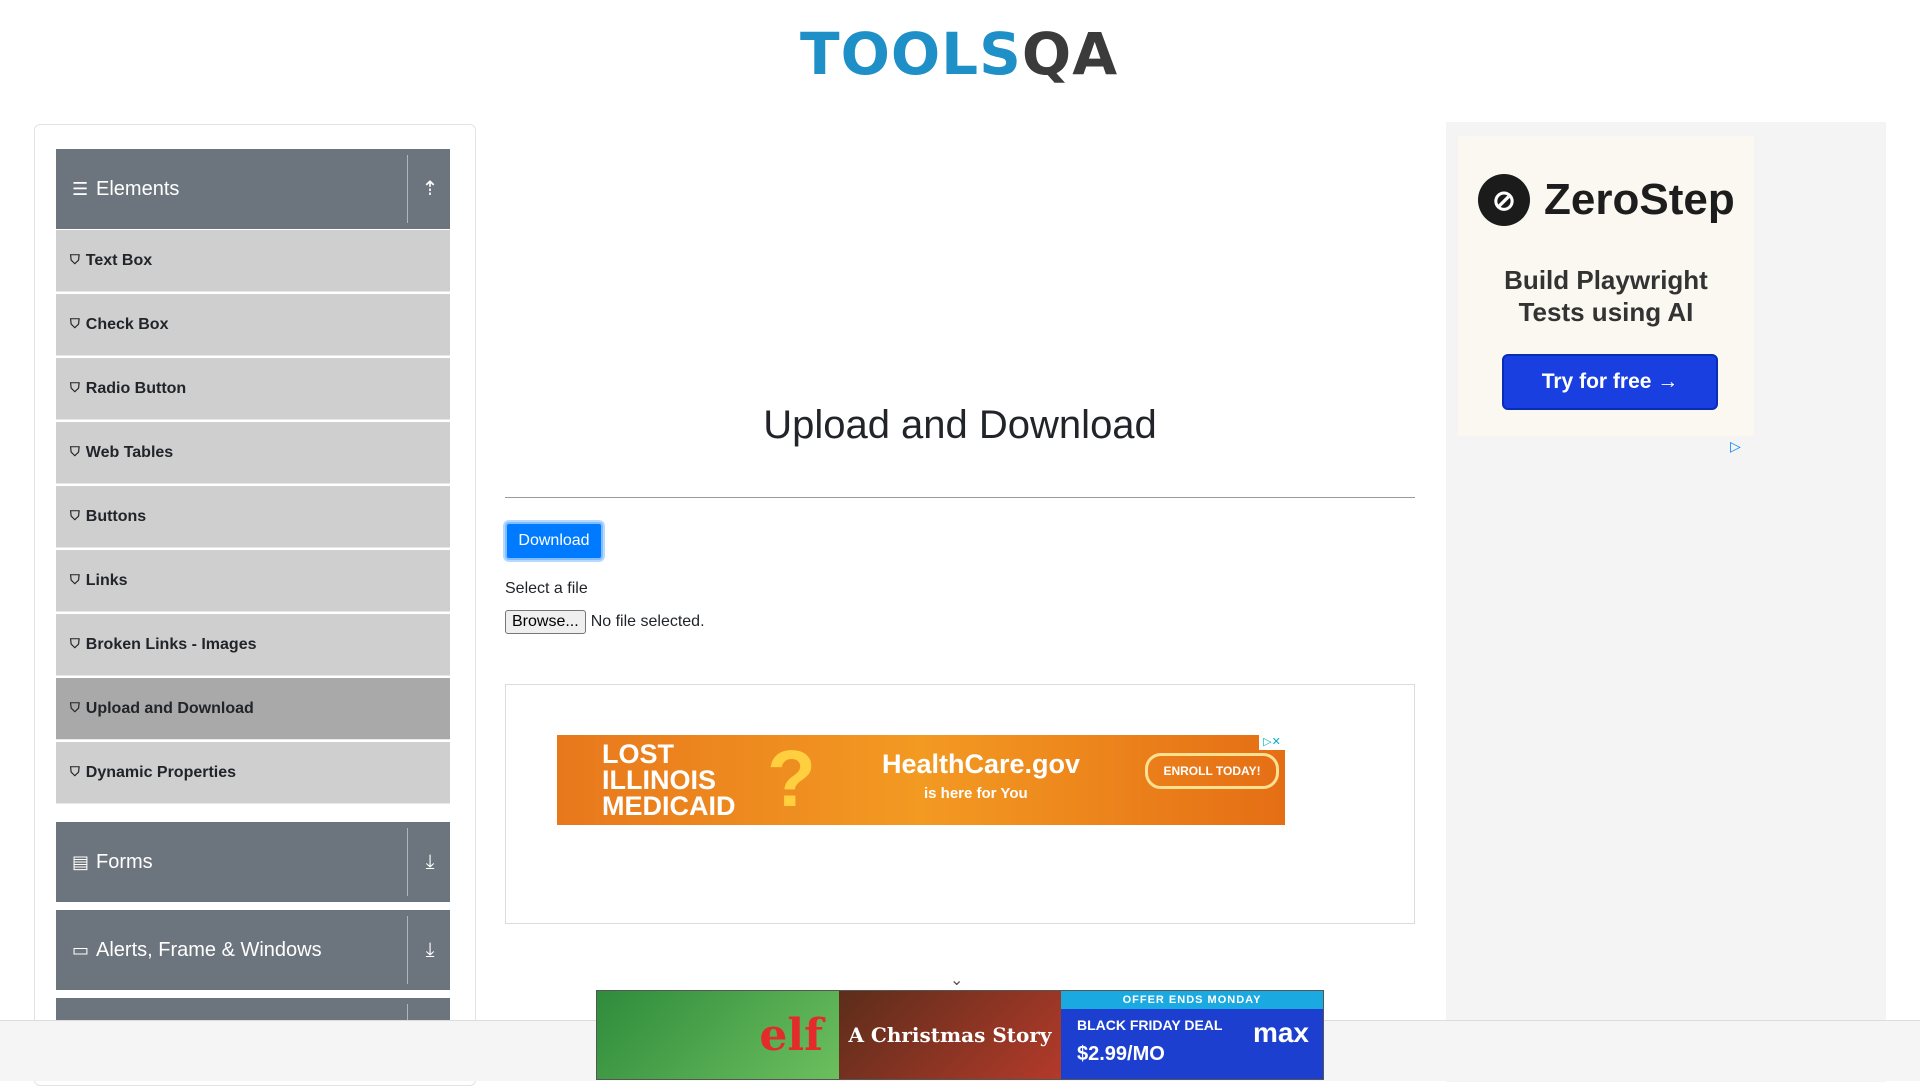  I want to click on tagline-line: Build Playwright, so click(1606, 280).